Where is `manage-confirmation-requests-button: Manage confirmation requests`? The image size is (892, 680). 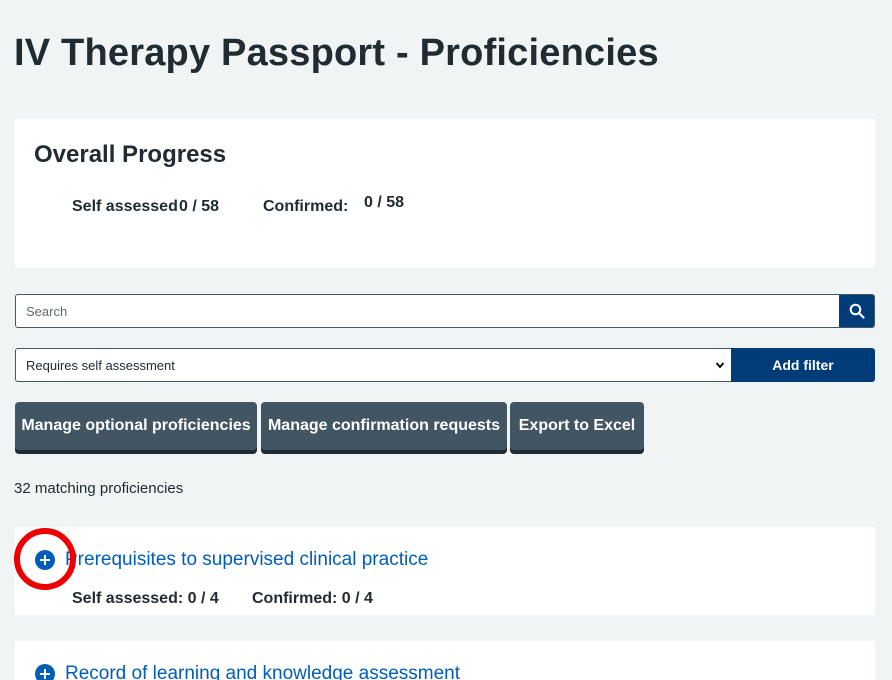 manage-confirmation-requests-button: Manage confirmation requests is located at coordinates (384, 426).